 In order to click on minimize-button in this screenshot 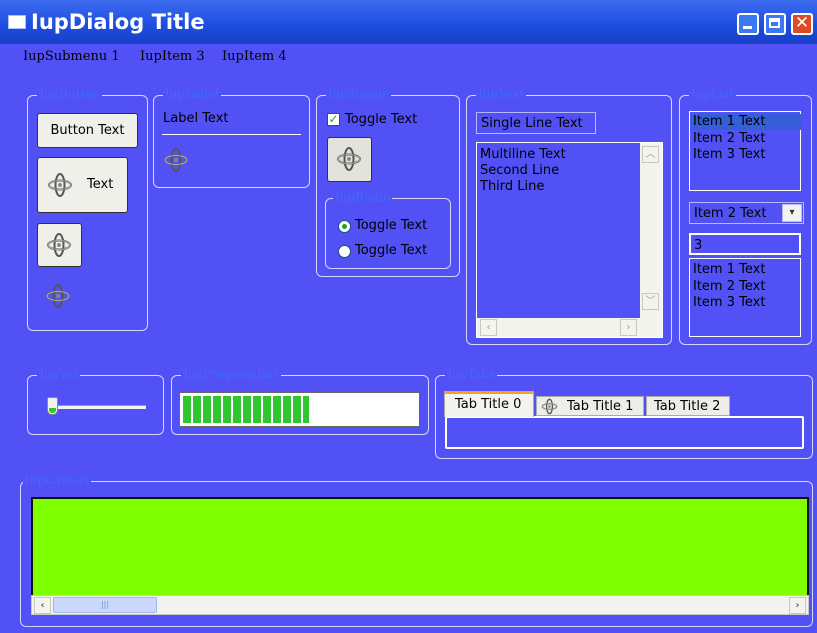, I will do `click(748, 24)`.